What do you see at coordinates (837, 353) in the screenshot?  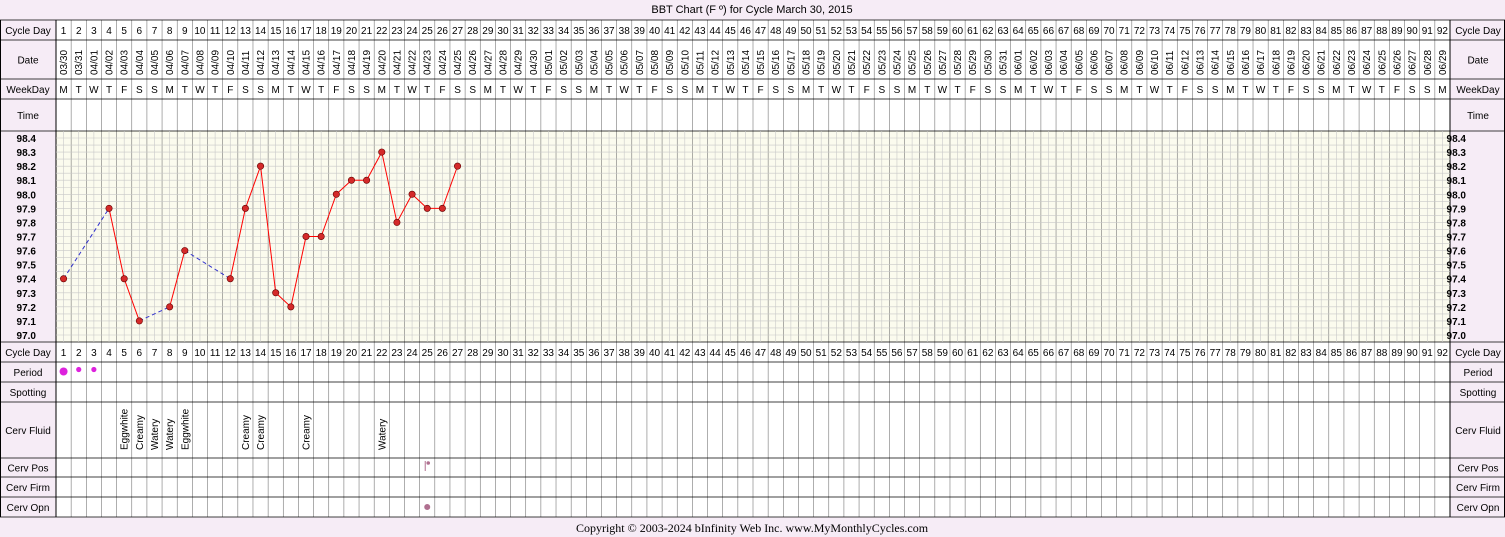 I see `cycle-day-number-bottom: 52` at bounding box center [837, 353].